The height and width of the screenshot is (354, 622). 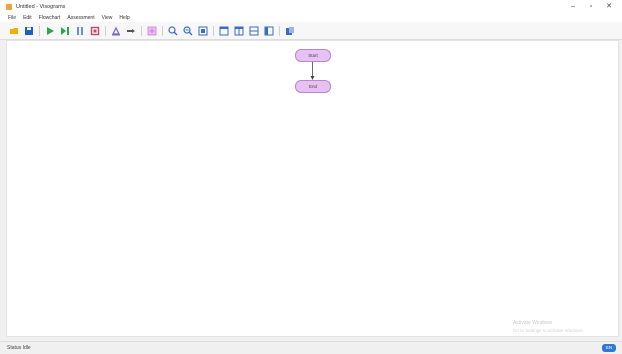 I want to click on layout-1-button, so click(x=224, y=31).